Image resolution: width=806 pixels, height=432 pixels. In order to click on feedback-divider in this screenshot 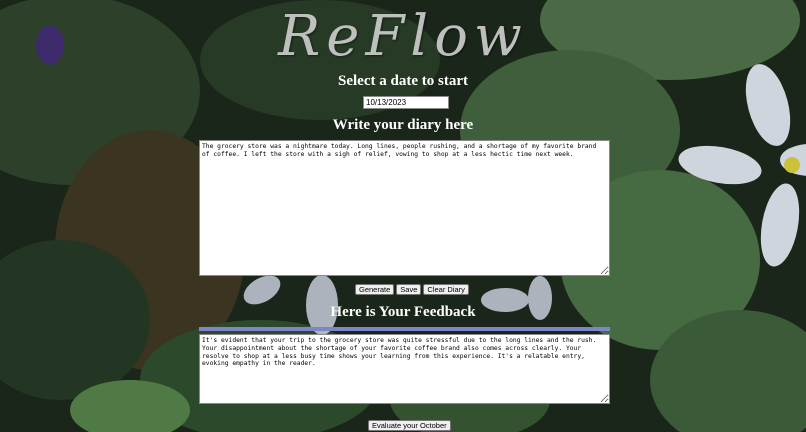, I will do `click(404, 329)`.